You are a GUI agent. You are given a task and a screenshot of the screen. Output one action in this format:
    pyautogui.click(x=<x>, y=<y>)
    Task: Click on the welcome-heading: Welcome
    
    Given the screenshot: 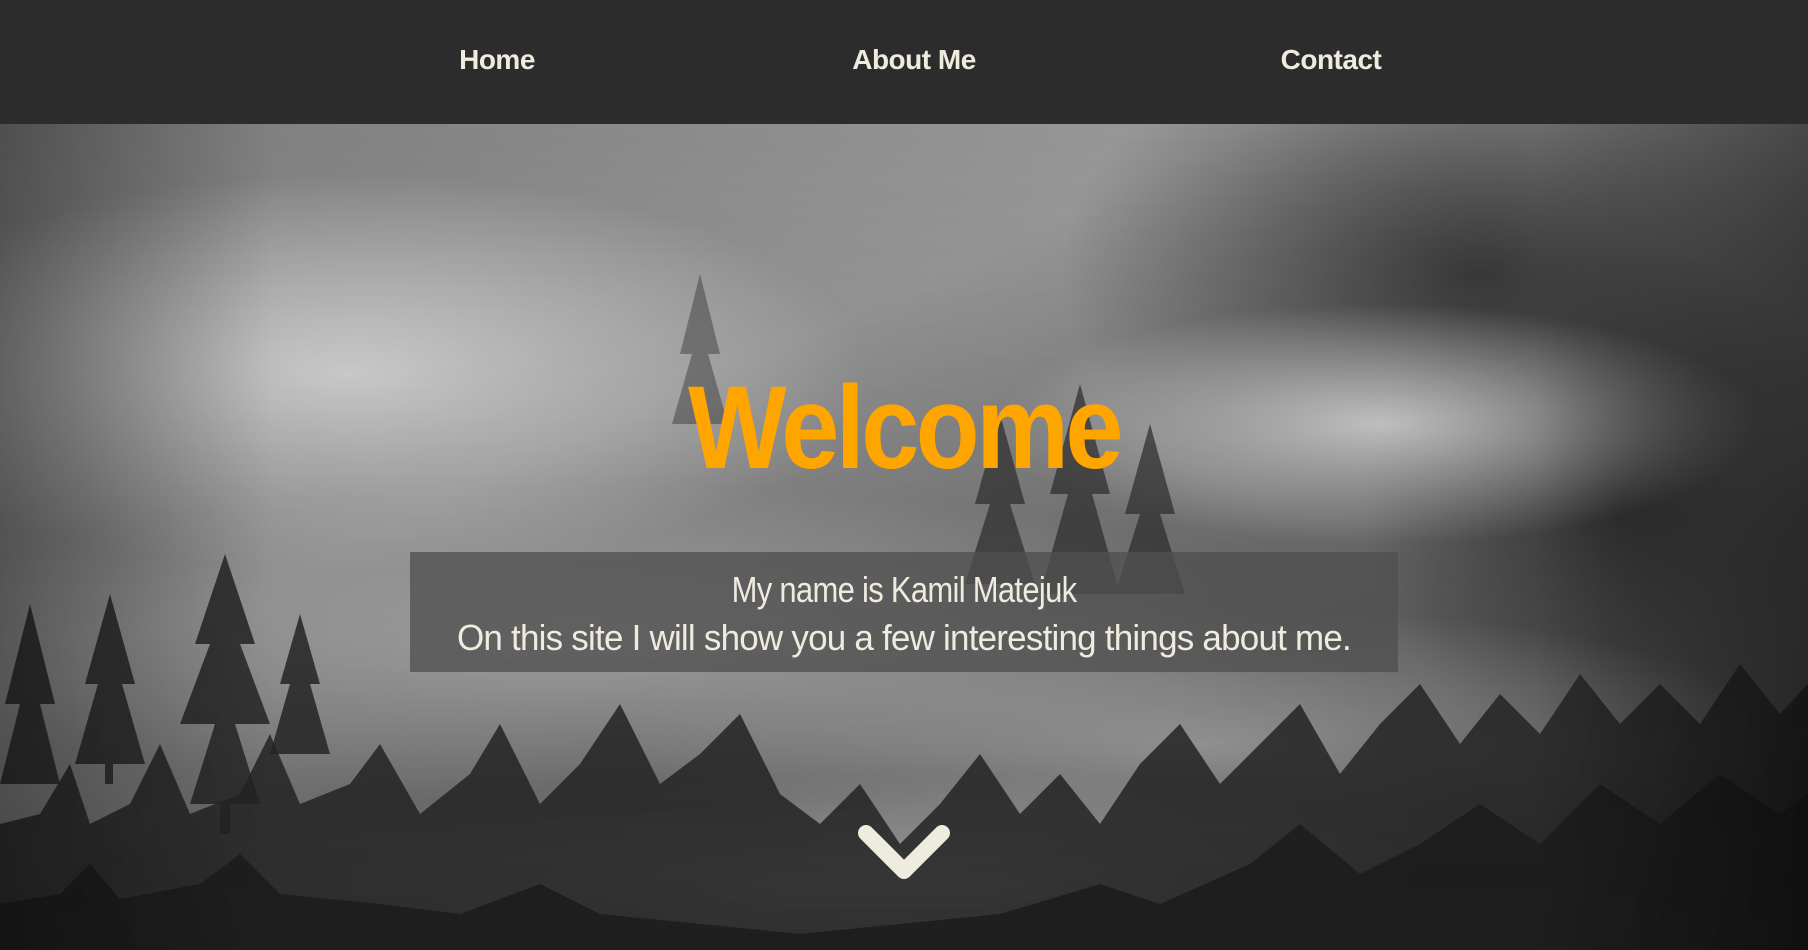 What is the action you would take?
    pyautogui.click(x=905, y=428)
    